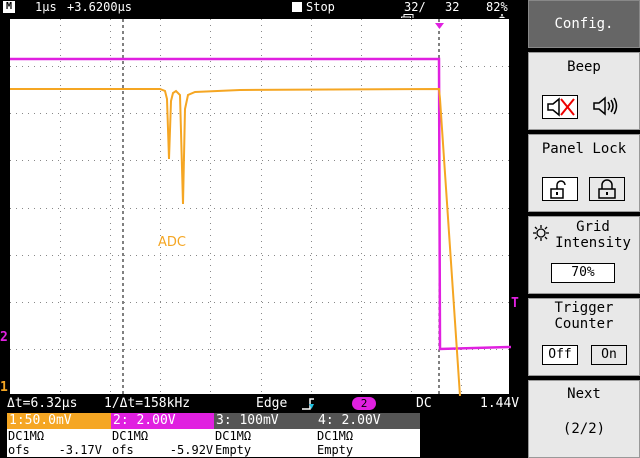  What do you see at coordinates (584, 255) in the screenshot?
I see `grid-intensity-softkey: Grid Intensity 70%` at bounding box center [584, 255].